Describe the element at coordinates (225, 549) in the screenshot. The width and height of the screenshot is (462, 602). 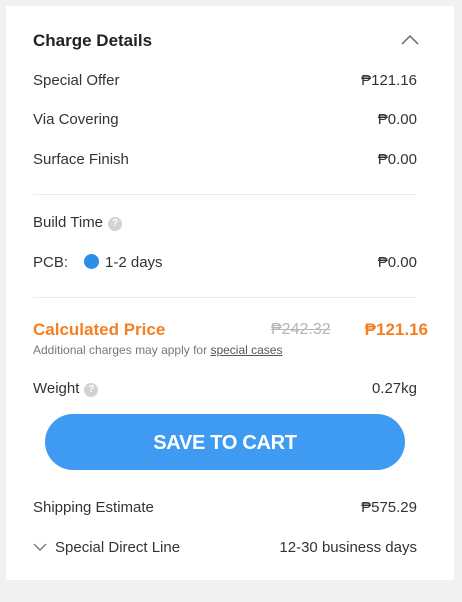
I see `shipping-method-row: Special Direct Line 12-30 business days` at that location.